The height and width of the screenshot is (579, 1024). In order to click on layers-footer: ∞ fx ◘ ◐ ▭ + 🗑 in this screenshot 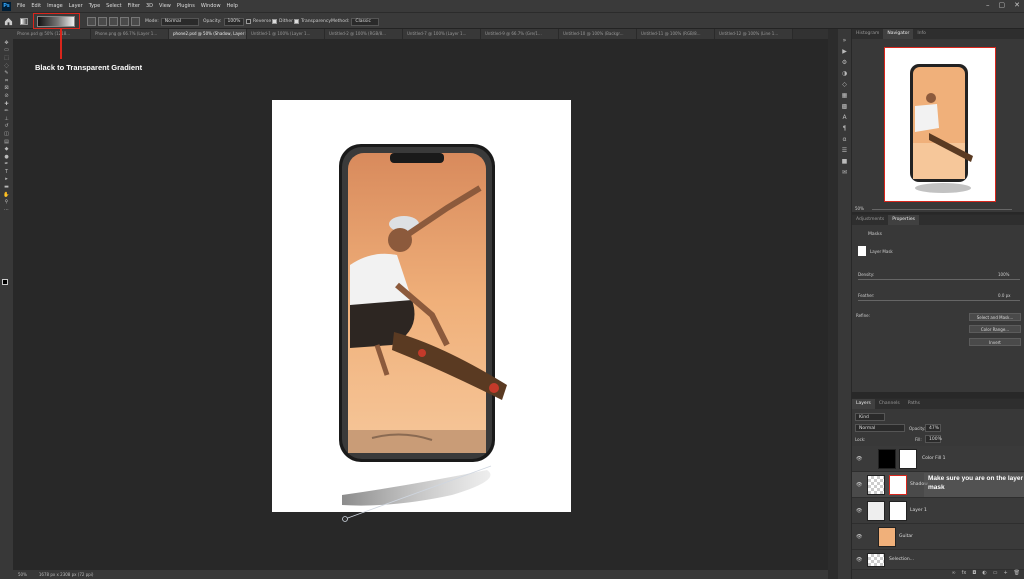, I will do `click(938, 574)`.